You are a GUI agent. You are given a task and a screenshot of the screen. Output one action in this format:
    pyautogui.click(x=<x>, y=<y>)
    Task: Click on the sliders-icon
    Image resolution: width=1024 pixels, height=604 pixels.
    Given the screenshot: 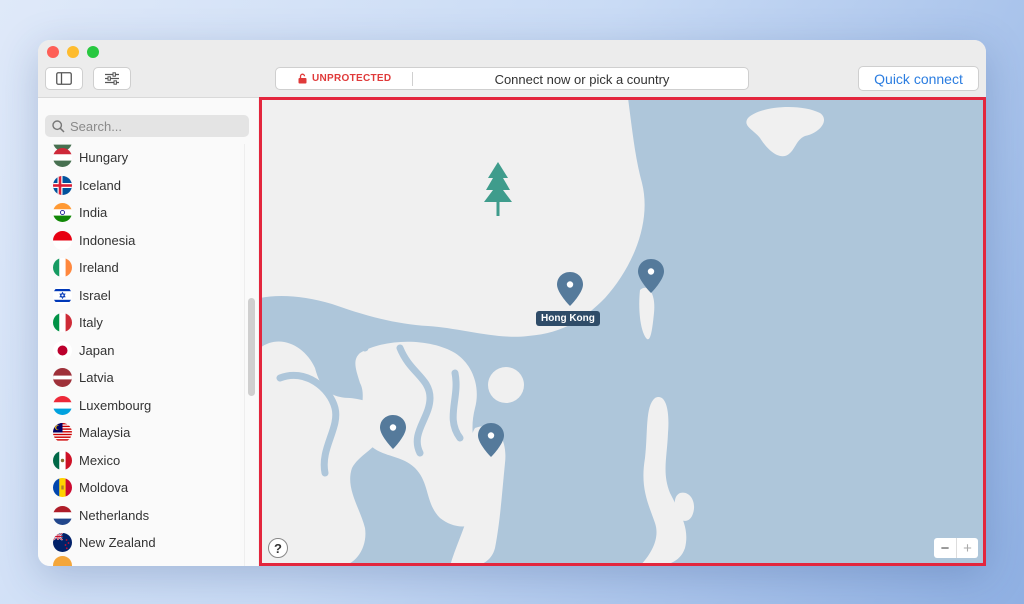 What is the action you would take?
    pyautogui.click(x=112, y=78)
    